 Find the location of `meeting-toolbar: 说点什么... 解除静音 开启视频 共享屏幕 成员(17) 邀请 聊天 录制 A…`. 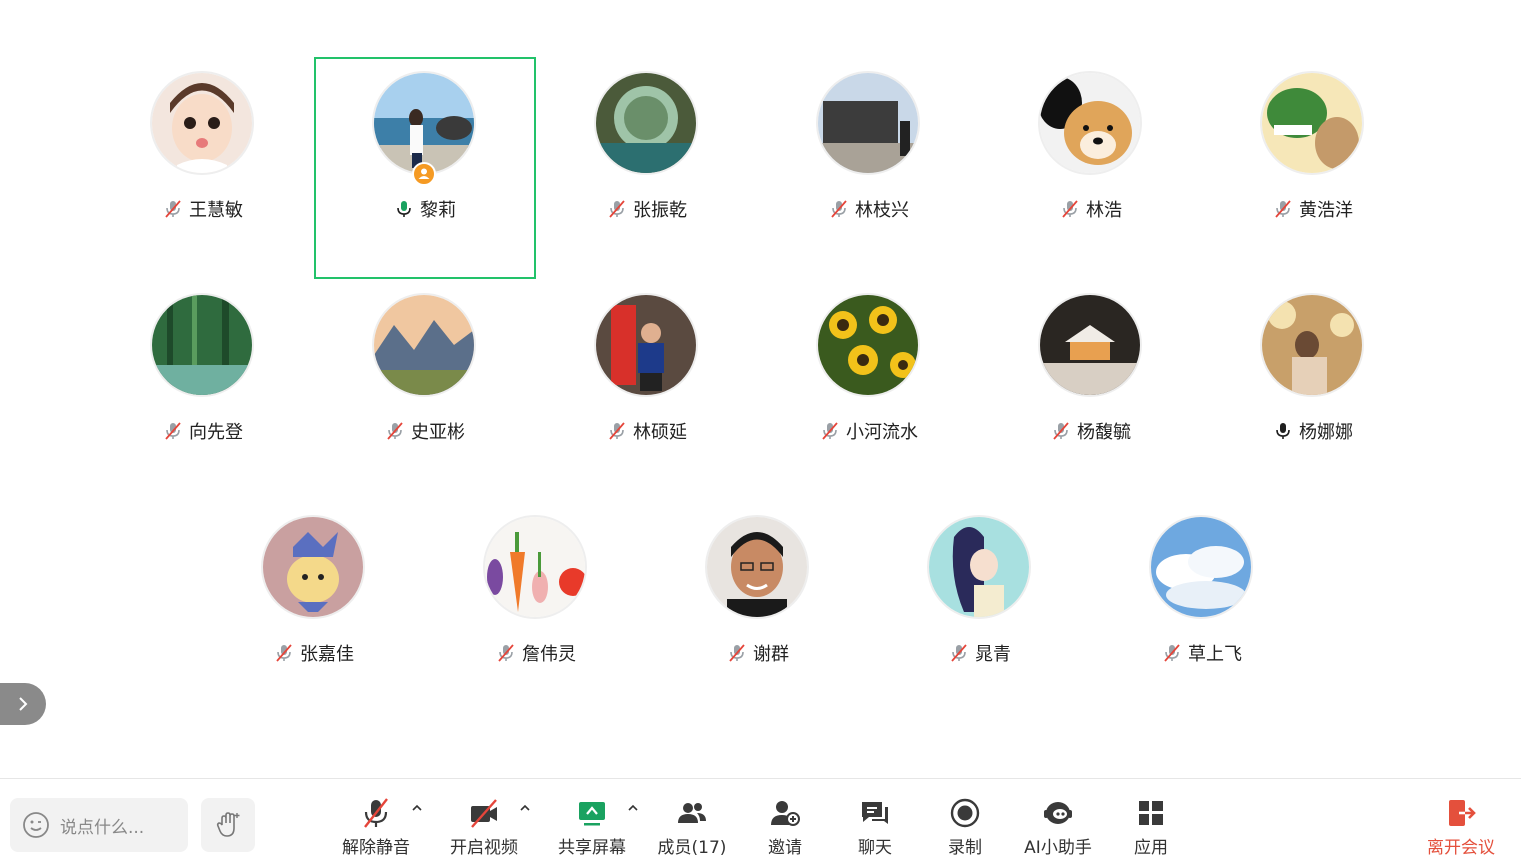

meeting-toolbar: 说点什么... 解除静音 开启视频 共享屏幕 成员(17) 邀请 聊天 录制 A… is located at coordinates (760, 819).